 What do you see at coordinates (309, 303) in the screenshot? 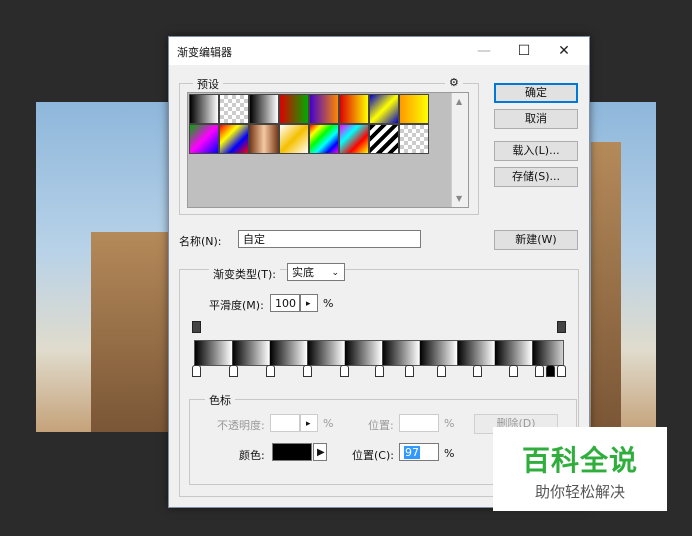
I see `smoothness-arrow-icon: ▸` at bounding box center [309, 303].